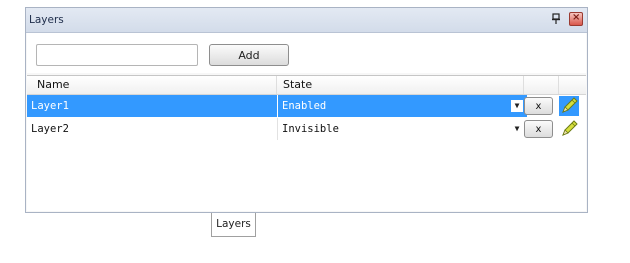 The width and height of the screenshot is (630, 263). What do you see at coordinates (400, 85) in the screenshot?
I see `column-header-state: State` at bounding box center [400, 85].